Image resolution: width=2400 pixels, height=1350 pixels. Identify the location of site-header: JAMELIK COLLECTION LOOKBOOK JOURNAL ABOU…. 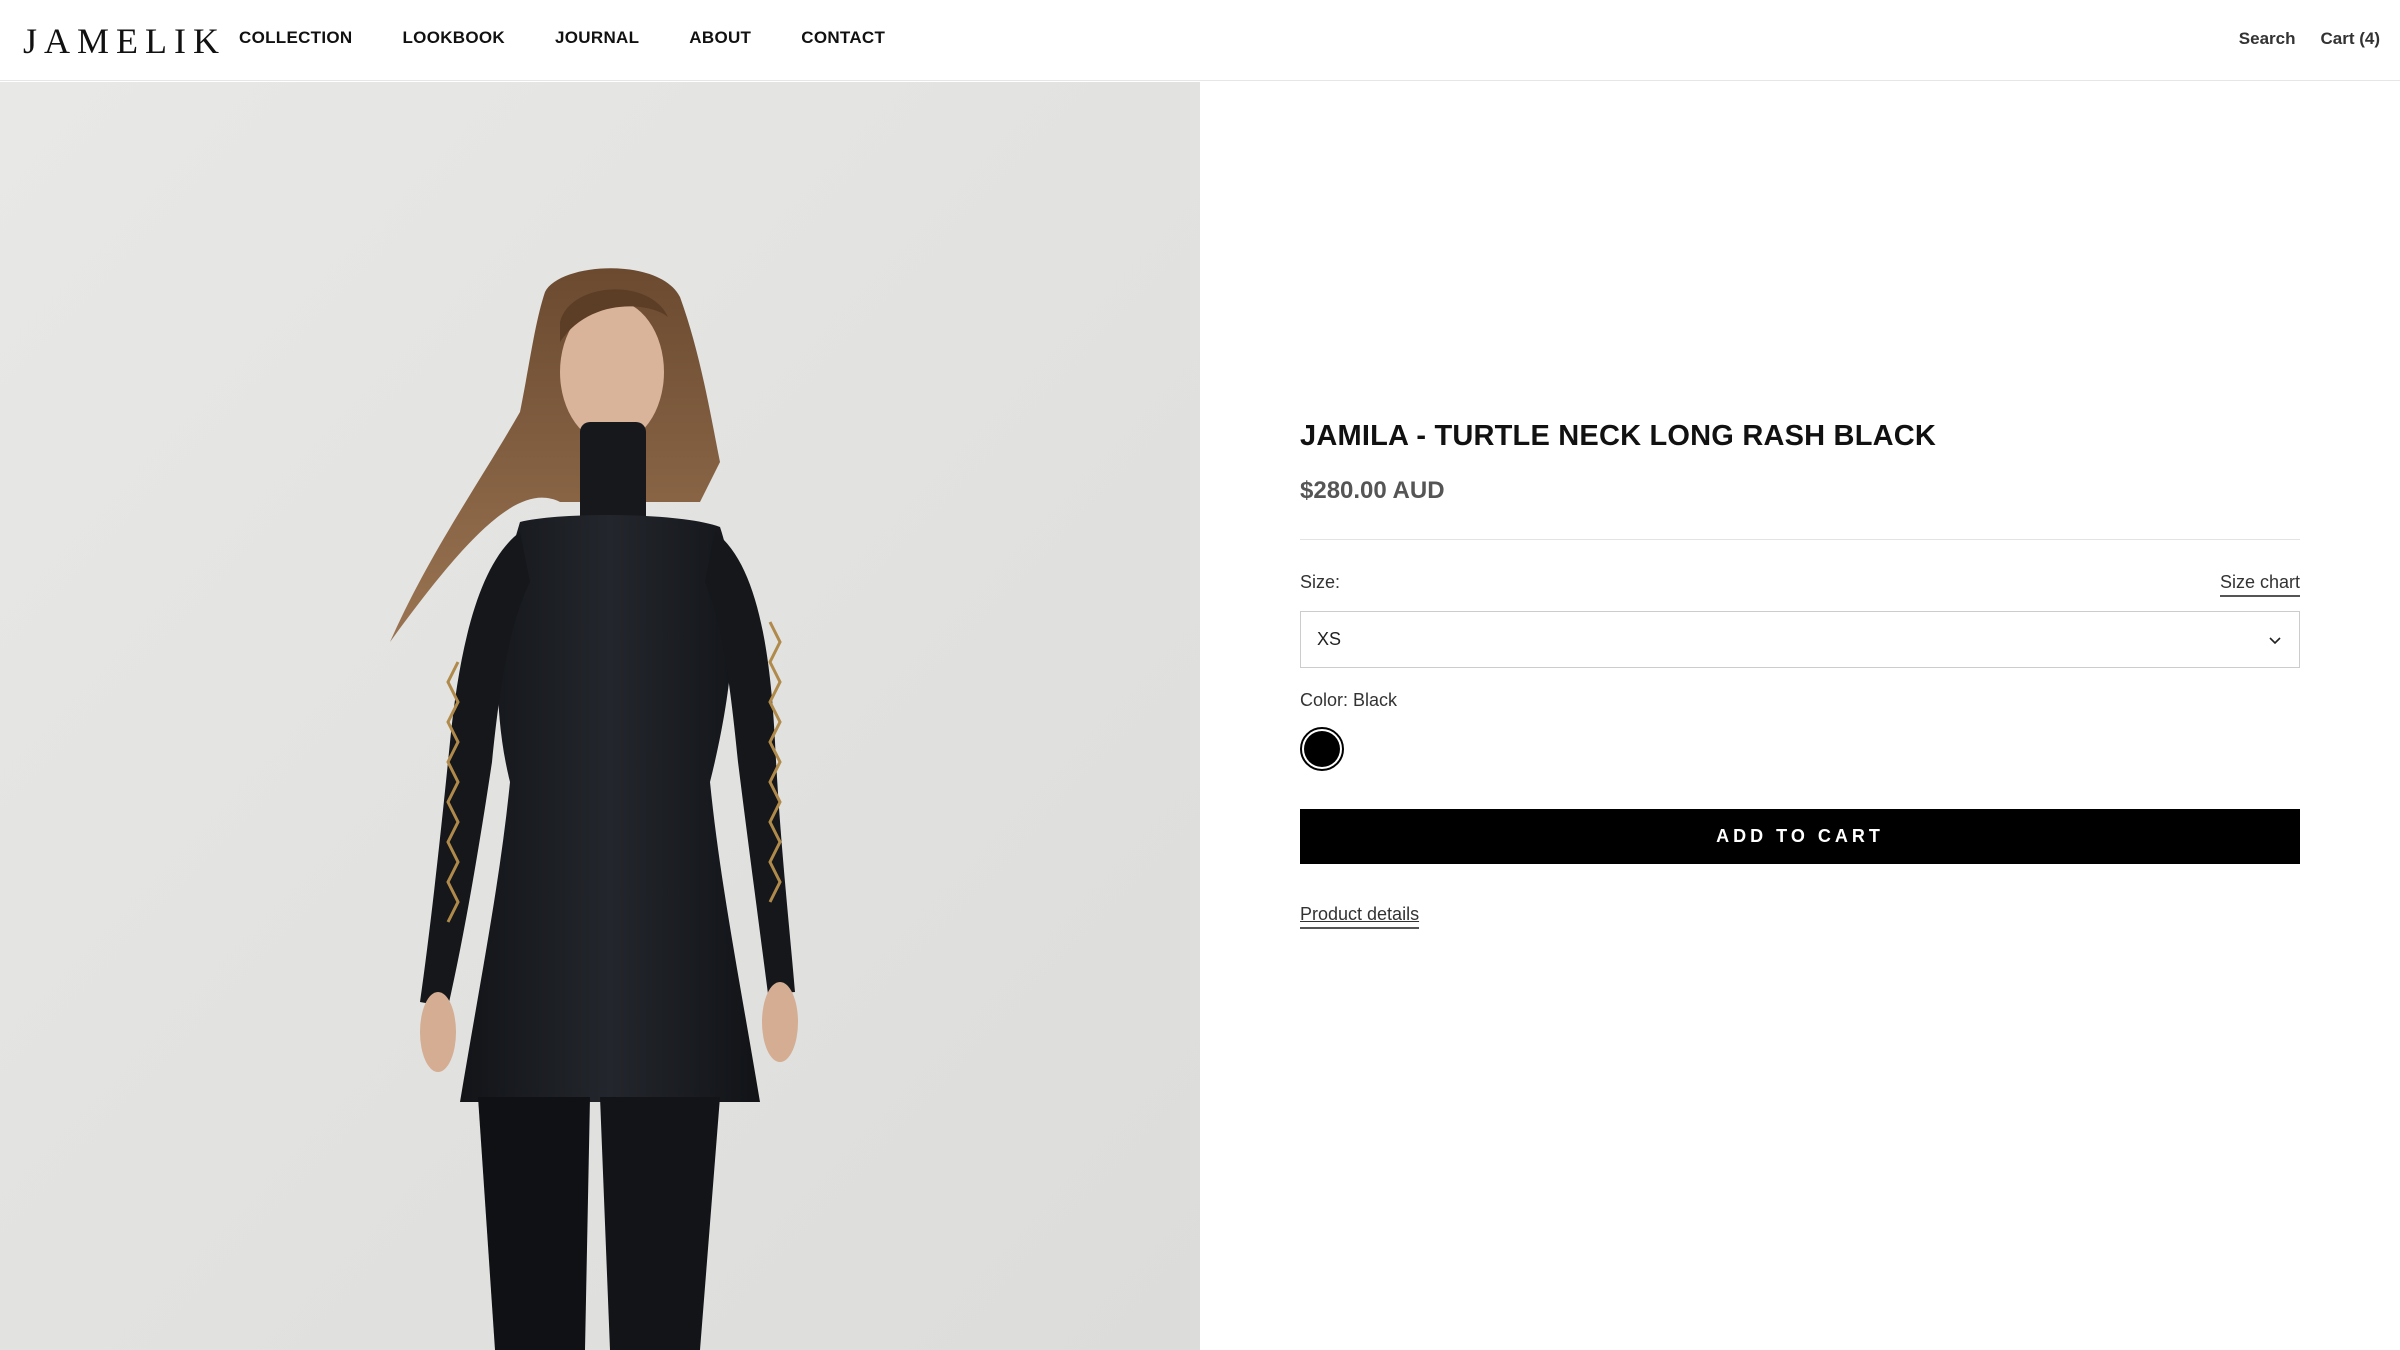
(1200, 40).